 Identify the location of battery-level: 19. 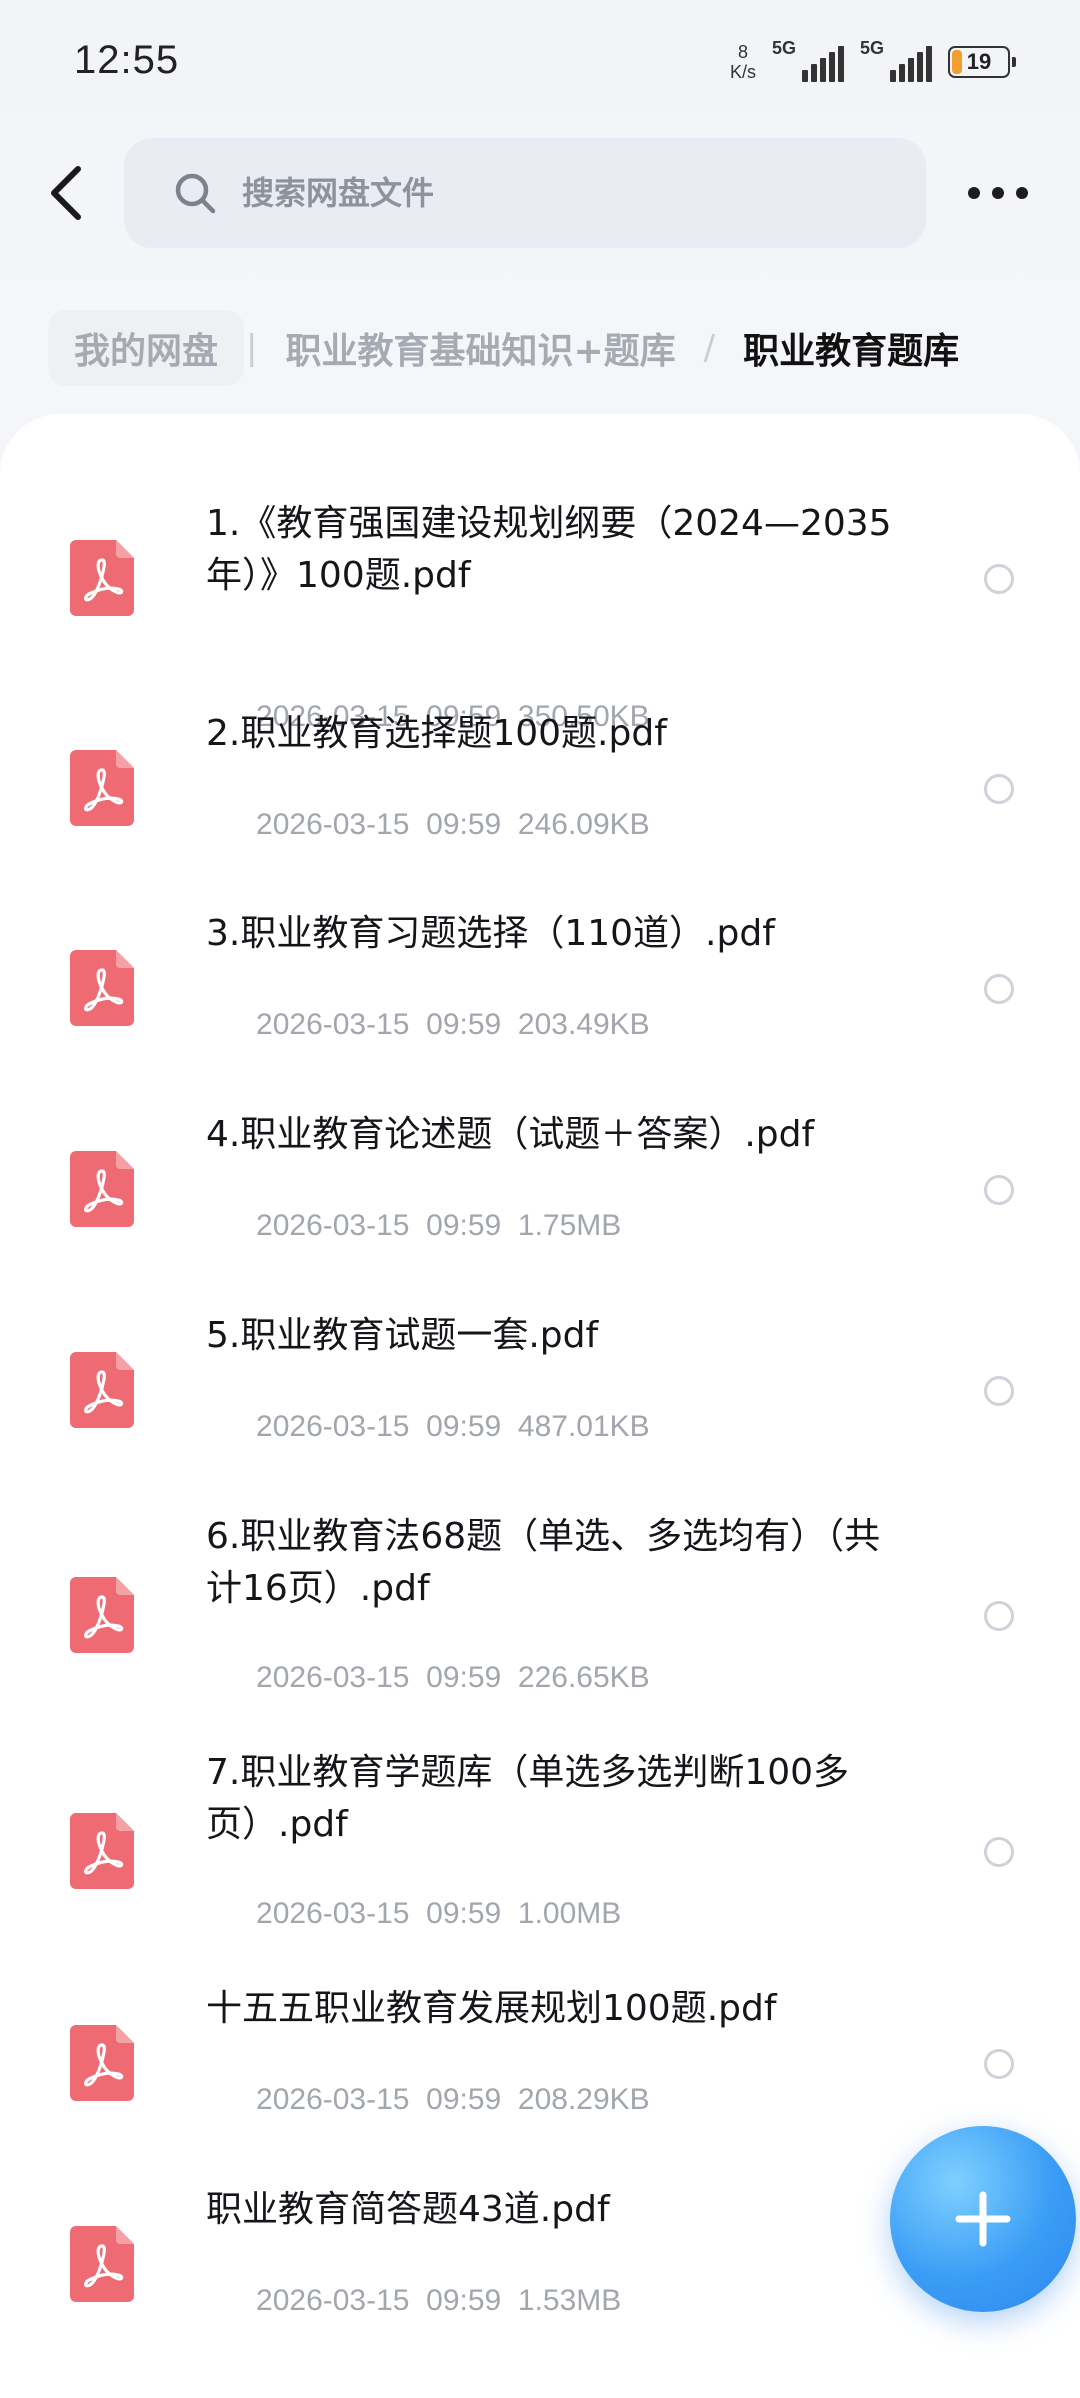
(979, 61).